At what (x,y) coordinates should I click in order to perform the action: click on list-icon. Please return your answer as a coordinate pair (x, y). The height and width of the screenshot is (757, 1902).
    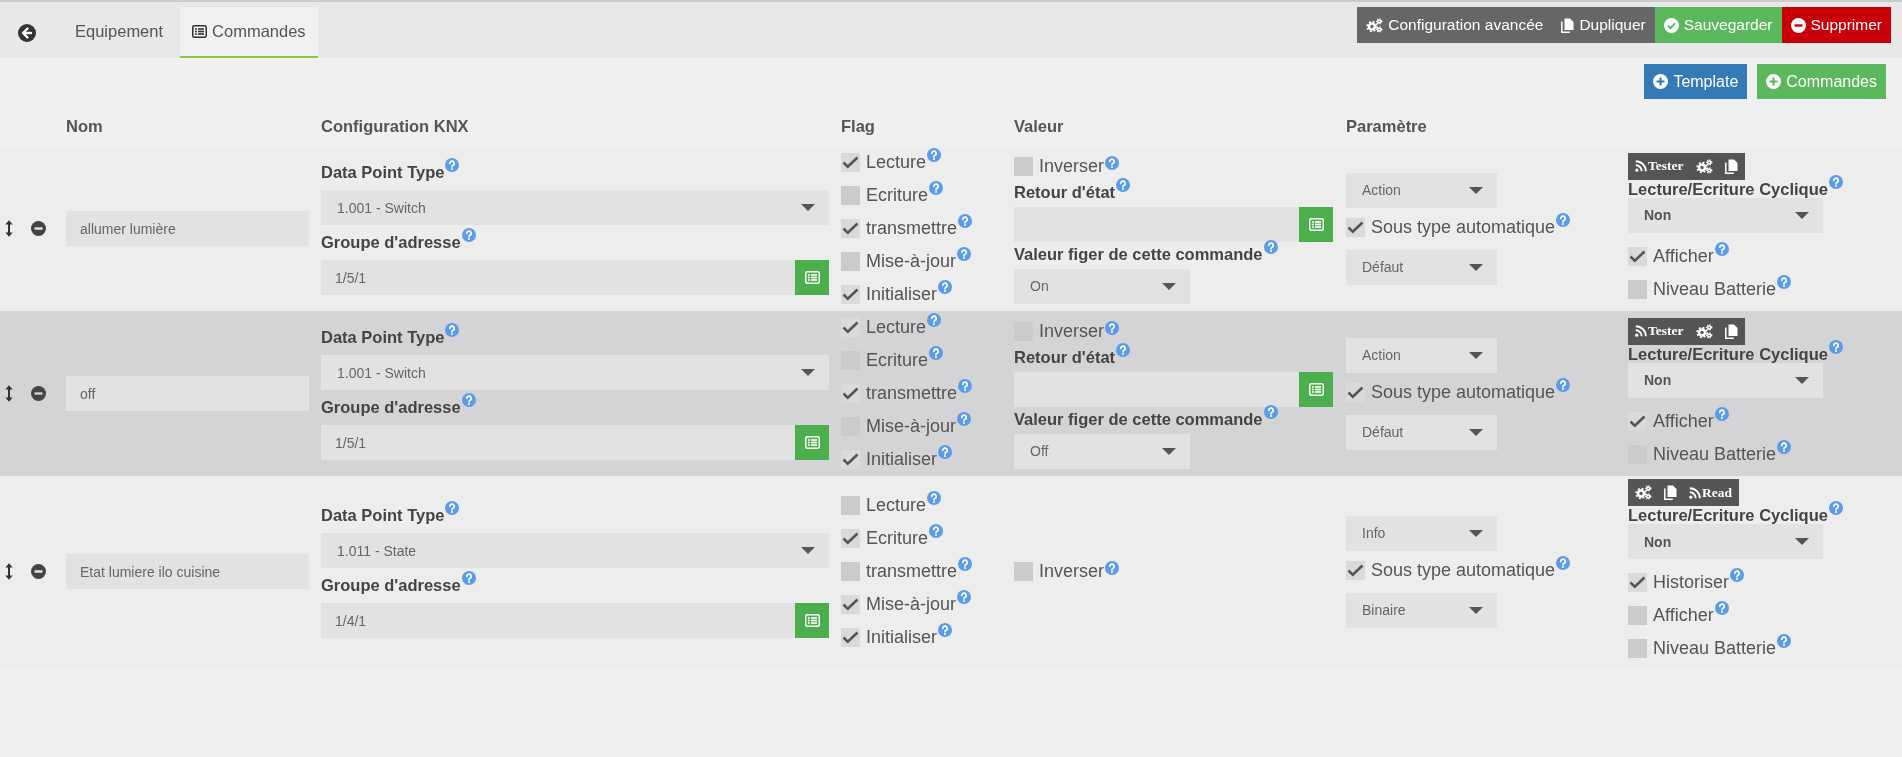
    Looking at the image, I should click on (812, 620).